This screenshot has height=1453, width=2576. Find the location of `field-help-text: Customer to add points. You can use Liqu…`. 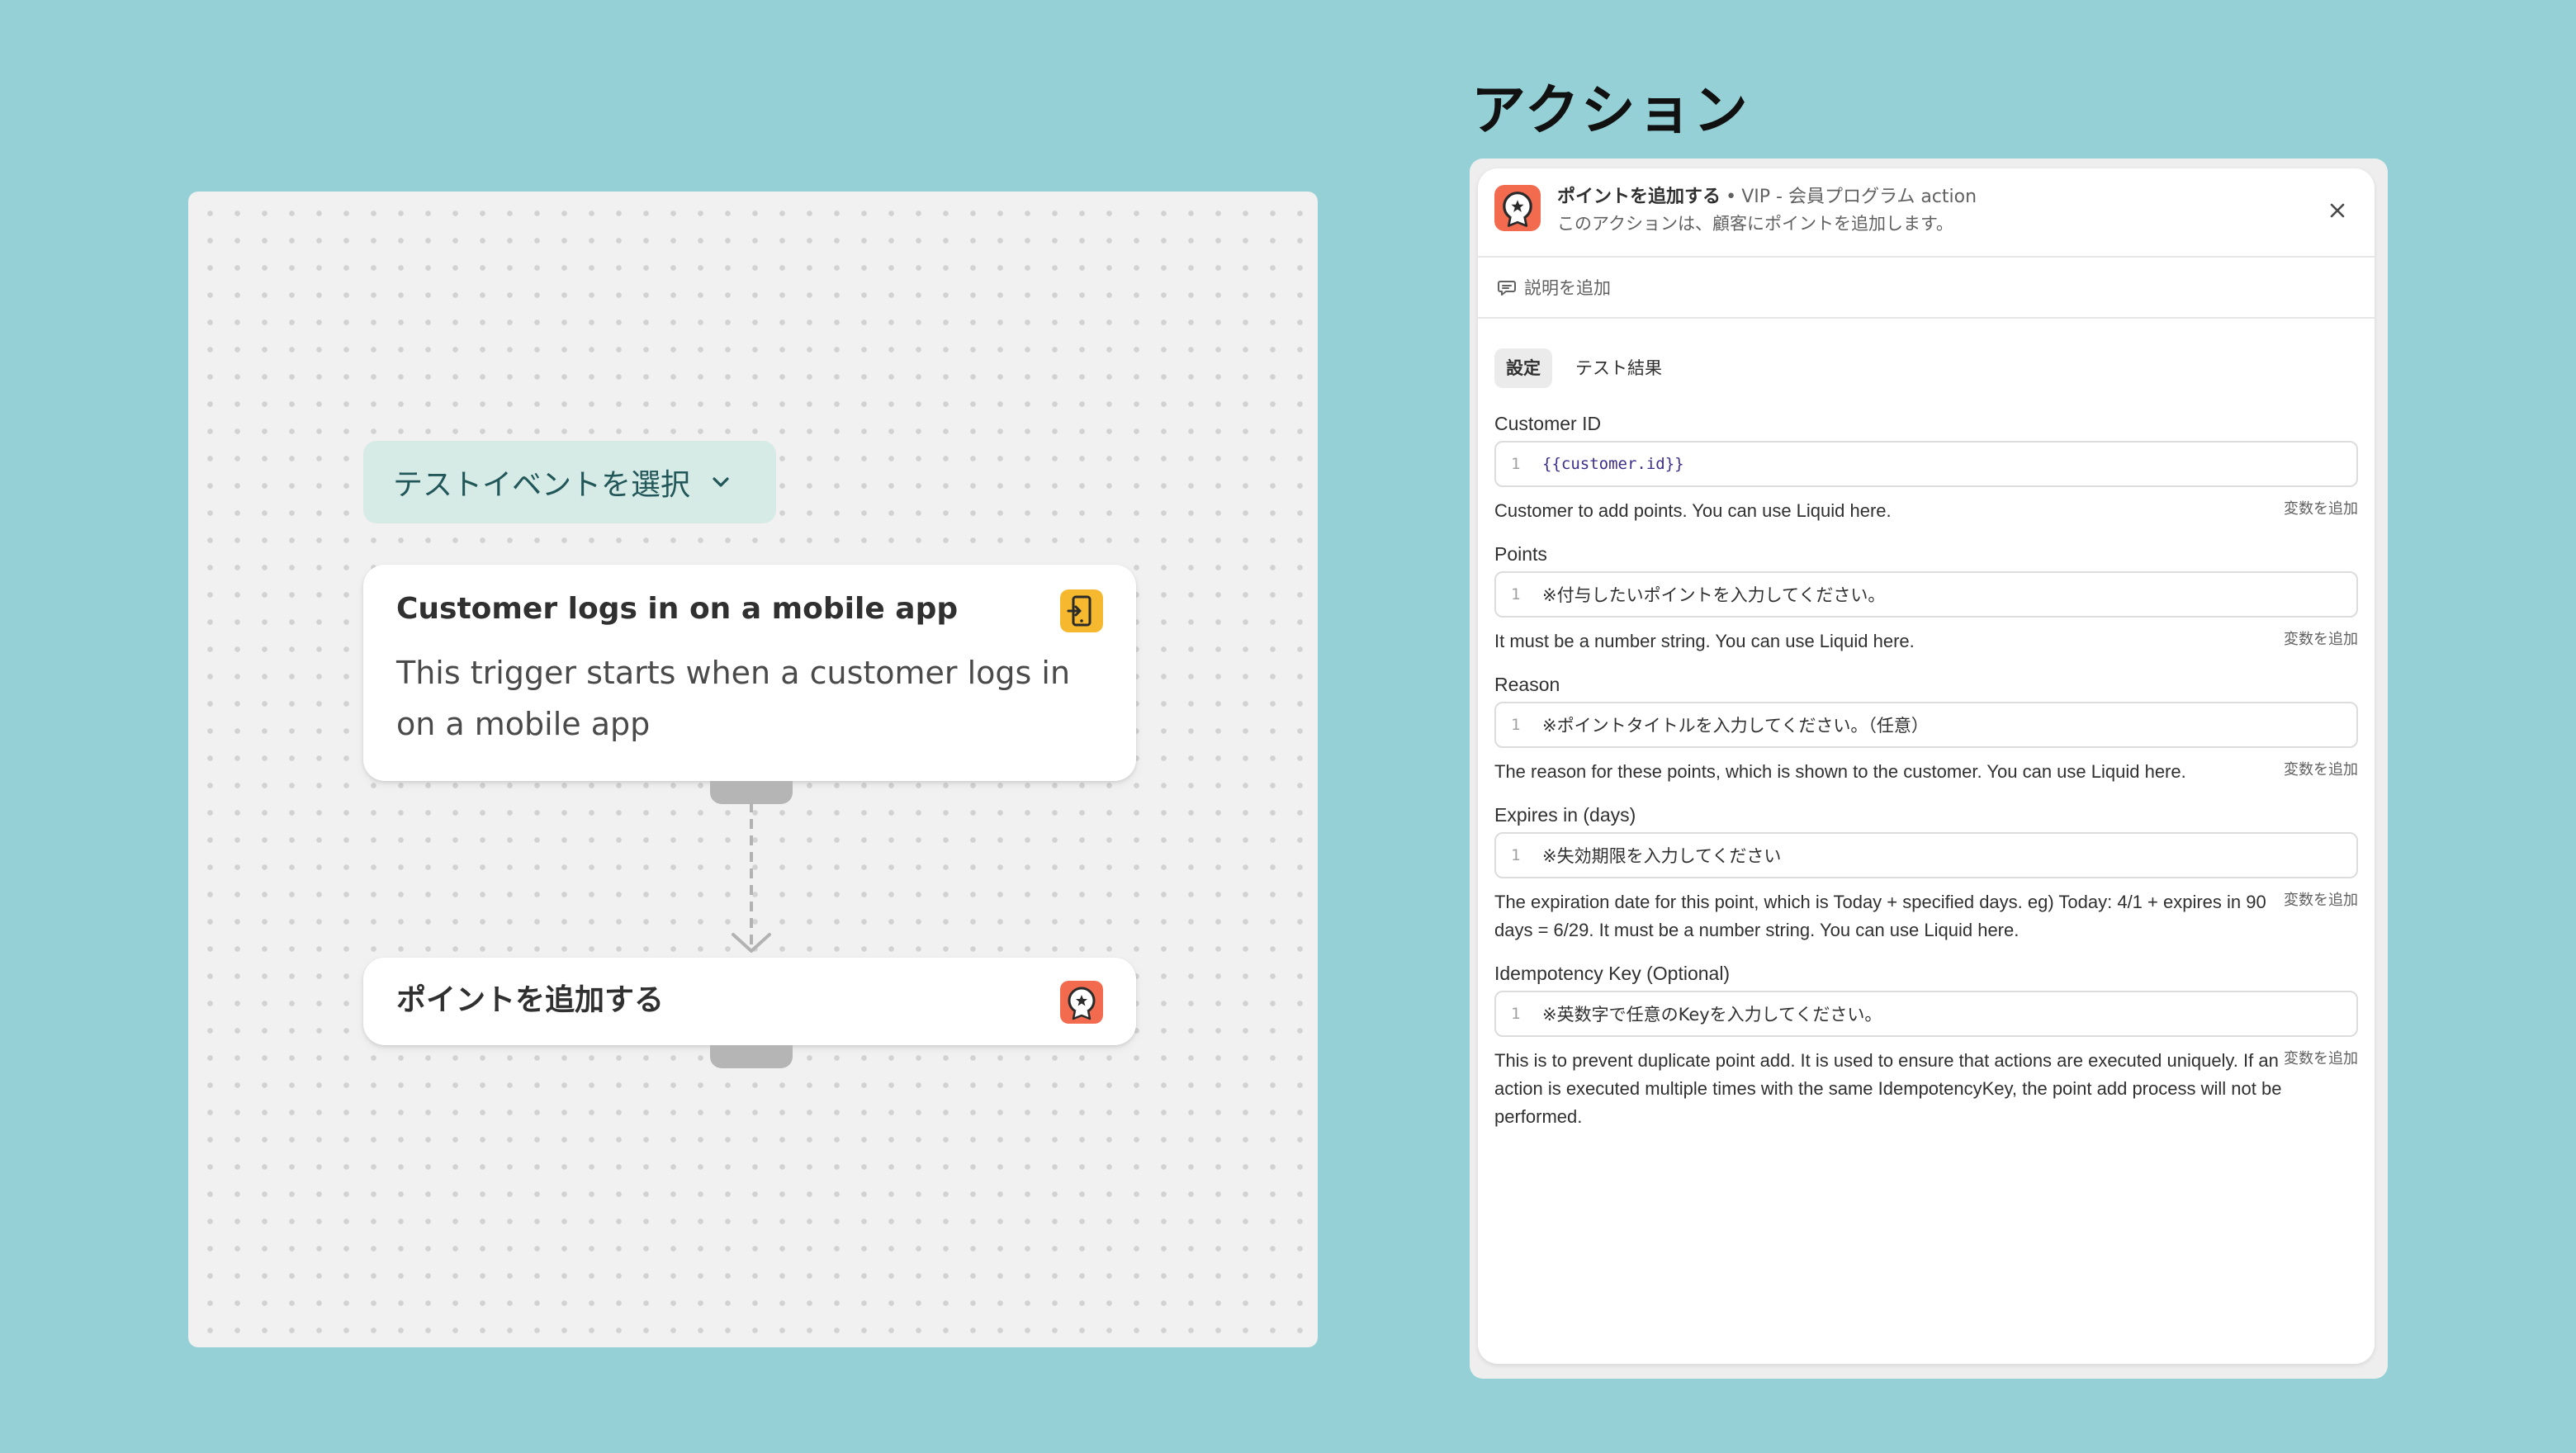

field-help-text: Customer to add points. You can use Liqu… is located at coordinates (1693, 510).